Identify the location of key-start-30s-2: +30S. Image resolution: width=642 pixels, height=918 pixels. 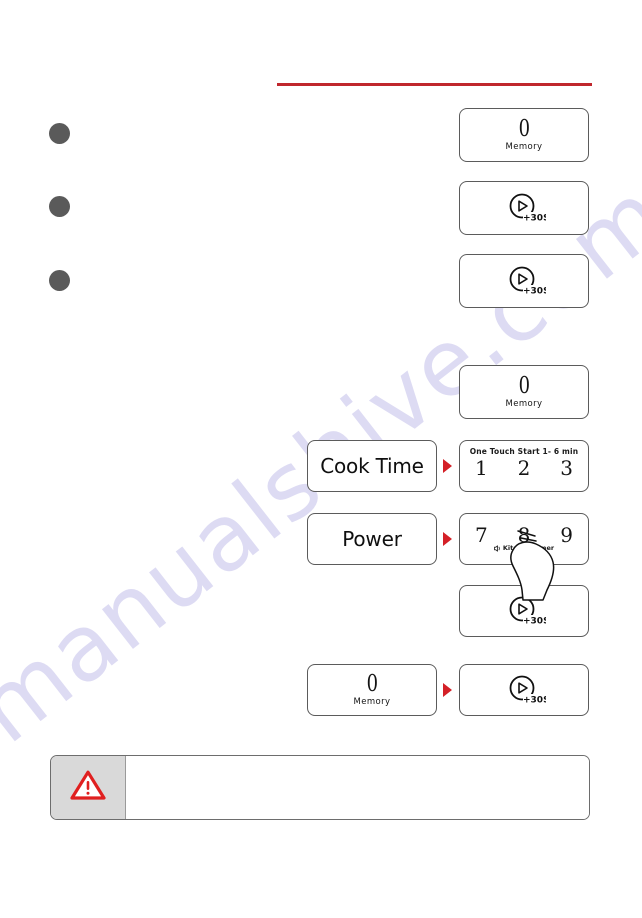
(524, 281).